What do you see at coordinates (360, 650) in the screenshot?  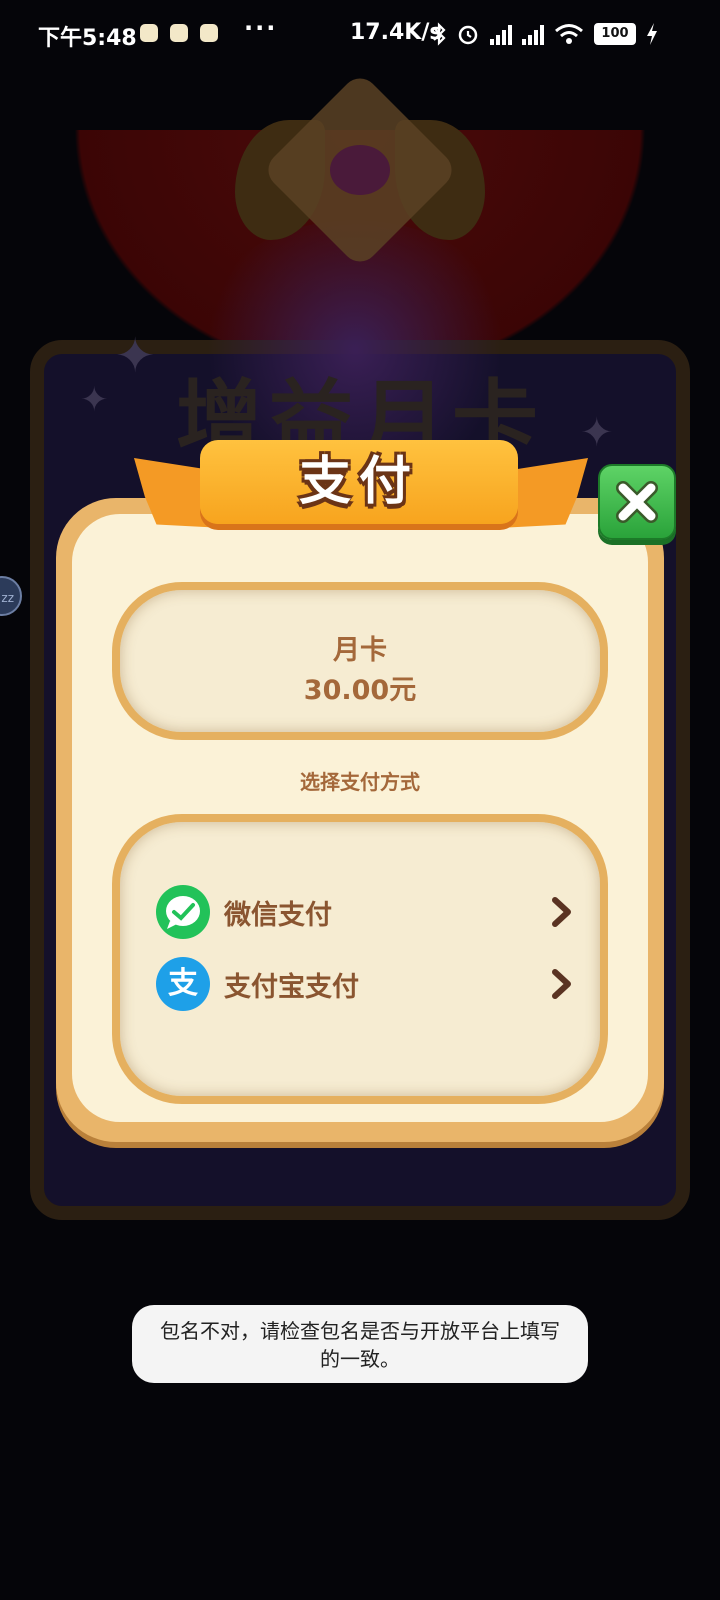 I see `product-name: 月卡` at bounding box center [360, 650].